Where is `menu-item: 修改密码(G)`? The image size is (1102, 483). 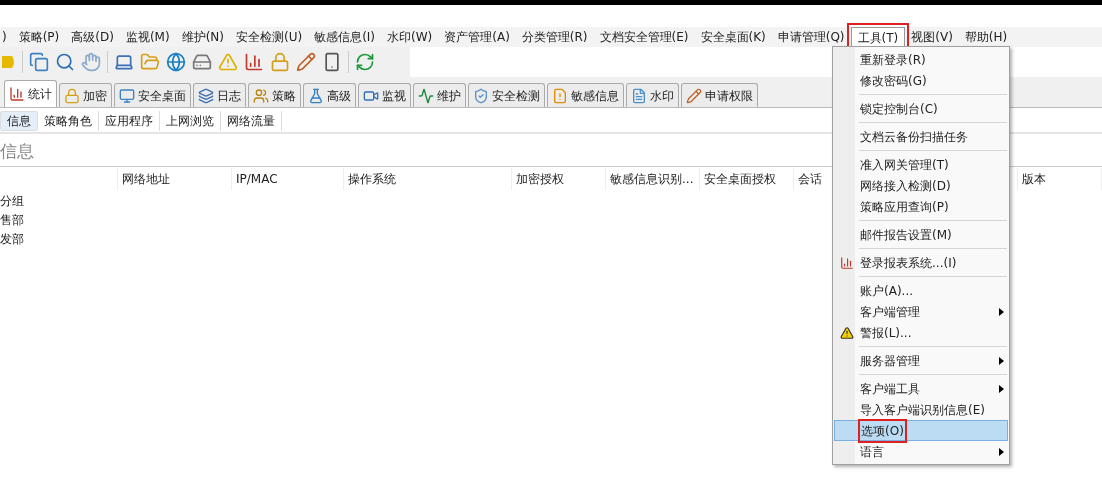
menu-item: 修改密码(G) is located at coordinates (921, 80).